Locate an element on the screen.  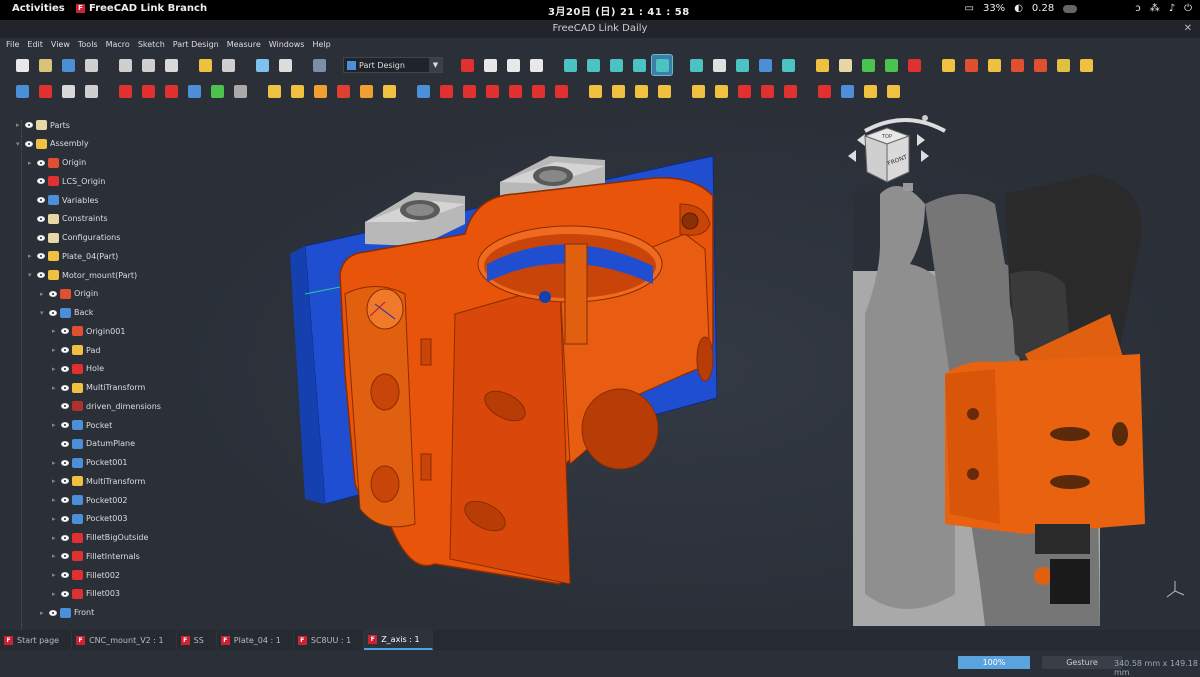
datum-lcs-button is located at coordinates (171, 91).